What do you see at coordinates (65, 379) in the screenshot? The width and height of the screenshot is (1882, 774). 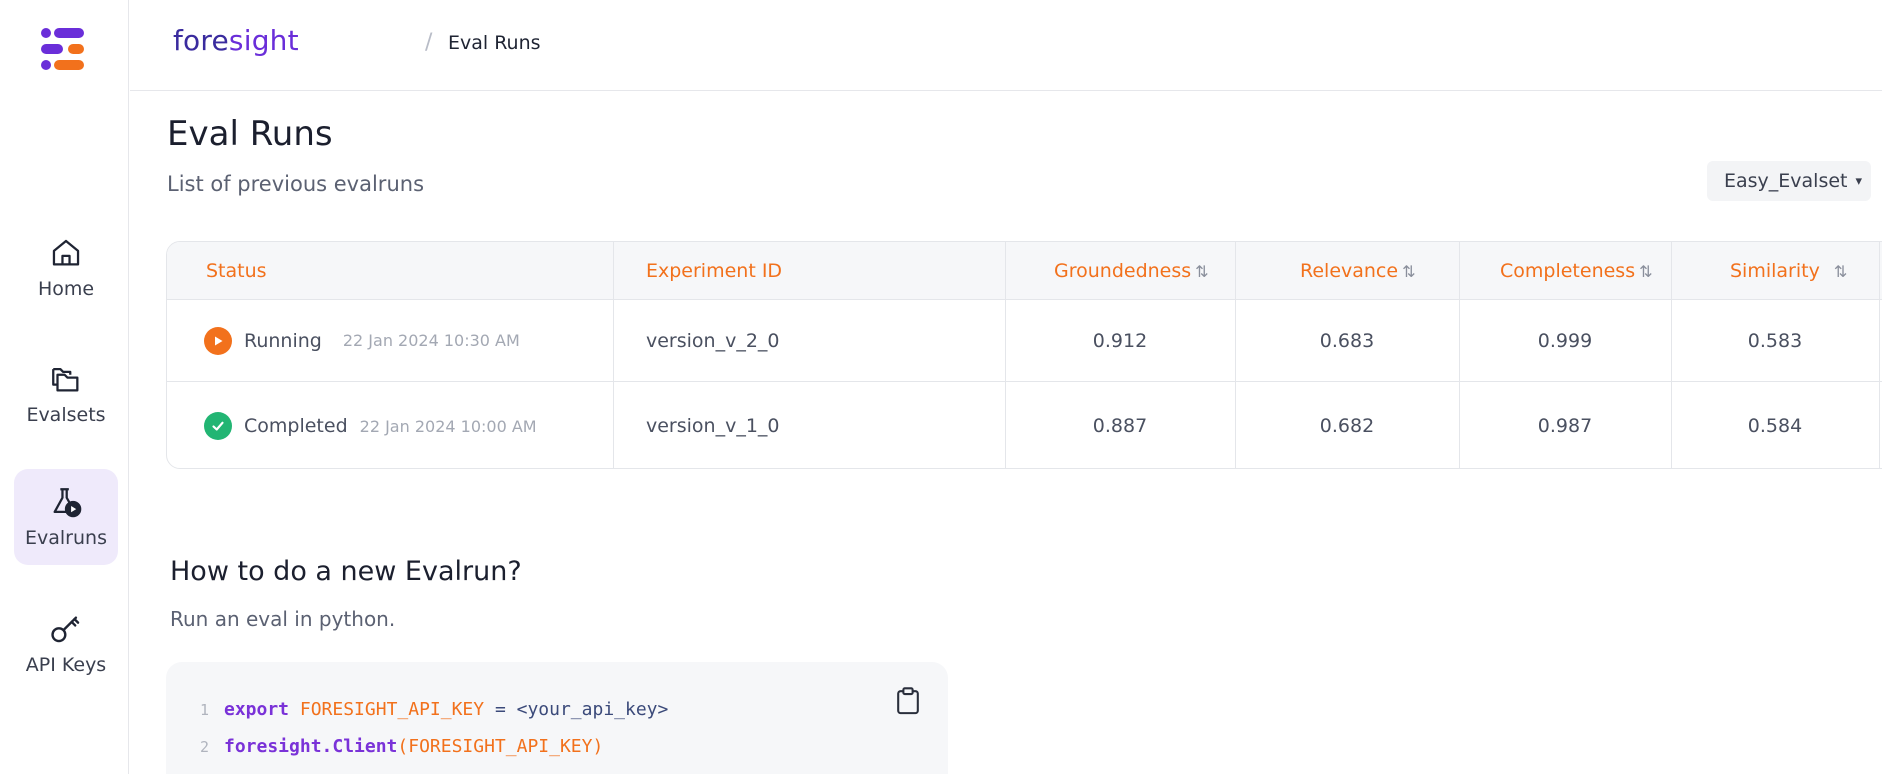 I see `folders-icon` at bounding box center [65, 379].